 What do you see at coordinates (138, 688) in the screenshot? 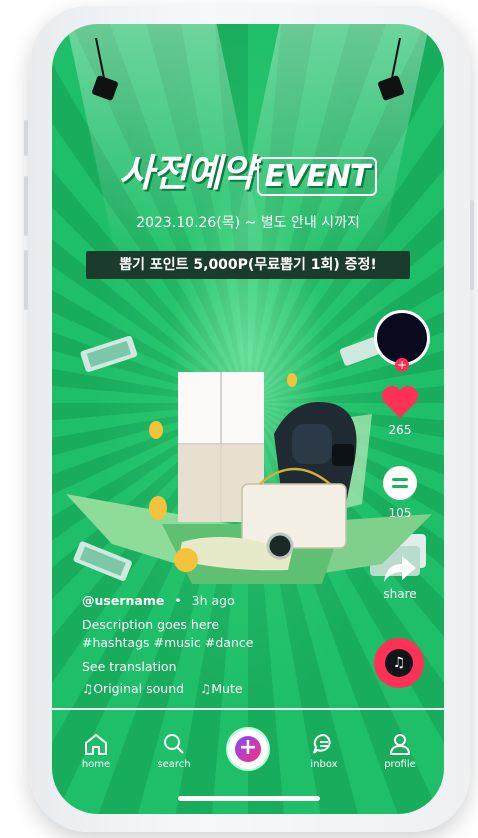
I see `original-sound-link: Original sound` at bounding box center [138, 688].